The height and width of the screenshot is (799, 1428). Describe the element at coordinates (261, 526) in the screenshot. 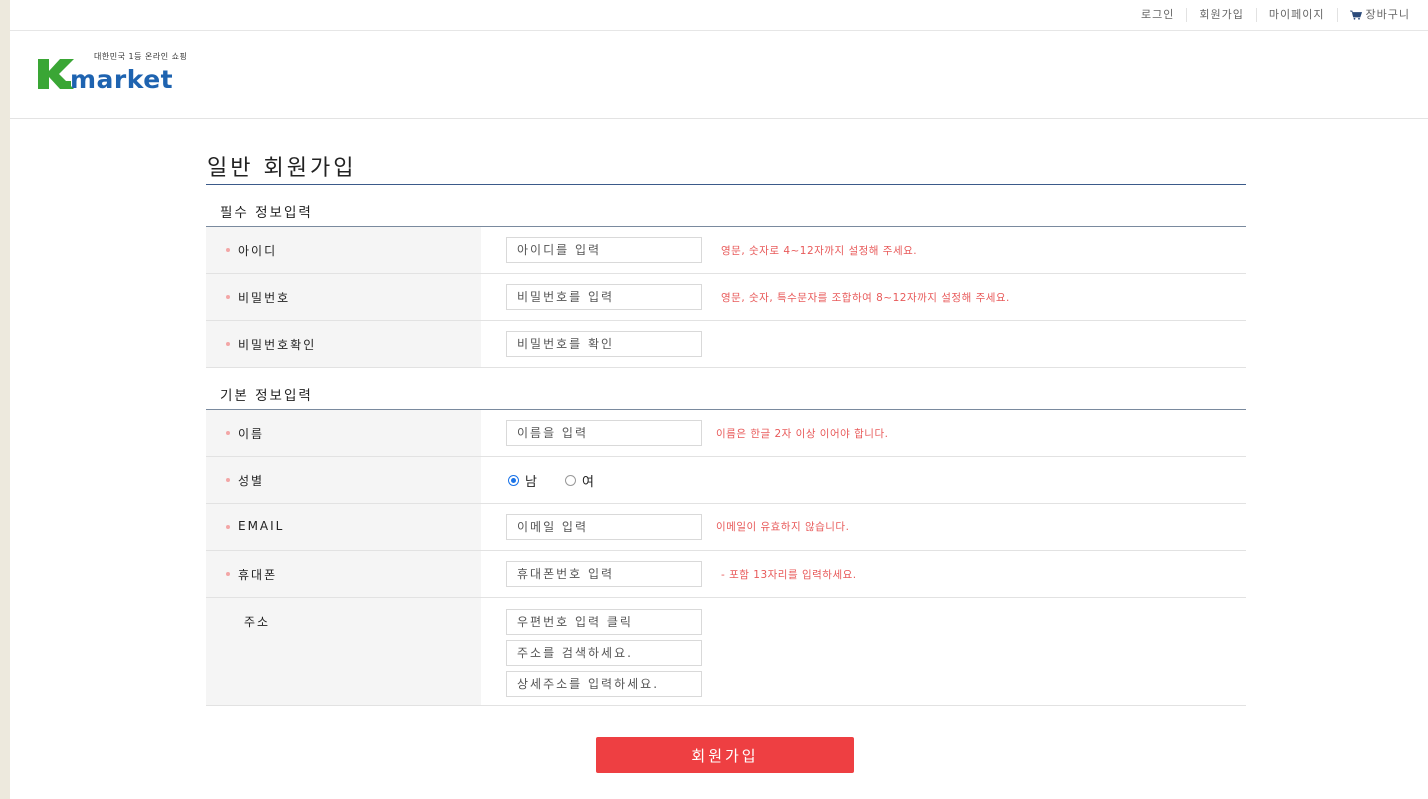

I see `field-label-email: EMAIL` at that location.